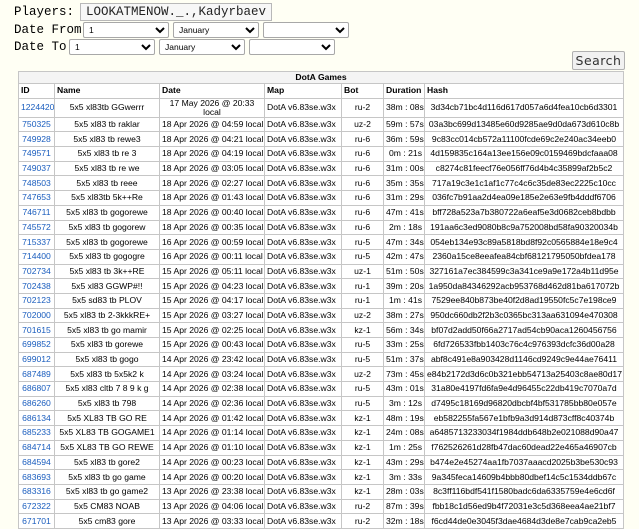  What do you see at coordinates (362, 403) in the screenshot?
I see `game-bot: ru-5` at bounding box center [362, 403].